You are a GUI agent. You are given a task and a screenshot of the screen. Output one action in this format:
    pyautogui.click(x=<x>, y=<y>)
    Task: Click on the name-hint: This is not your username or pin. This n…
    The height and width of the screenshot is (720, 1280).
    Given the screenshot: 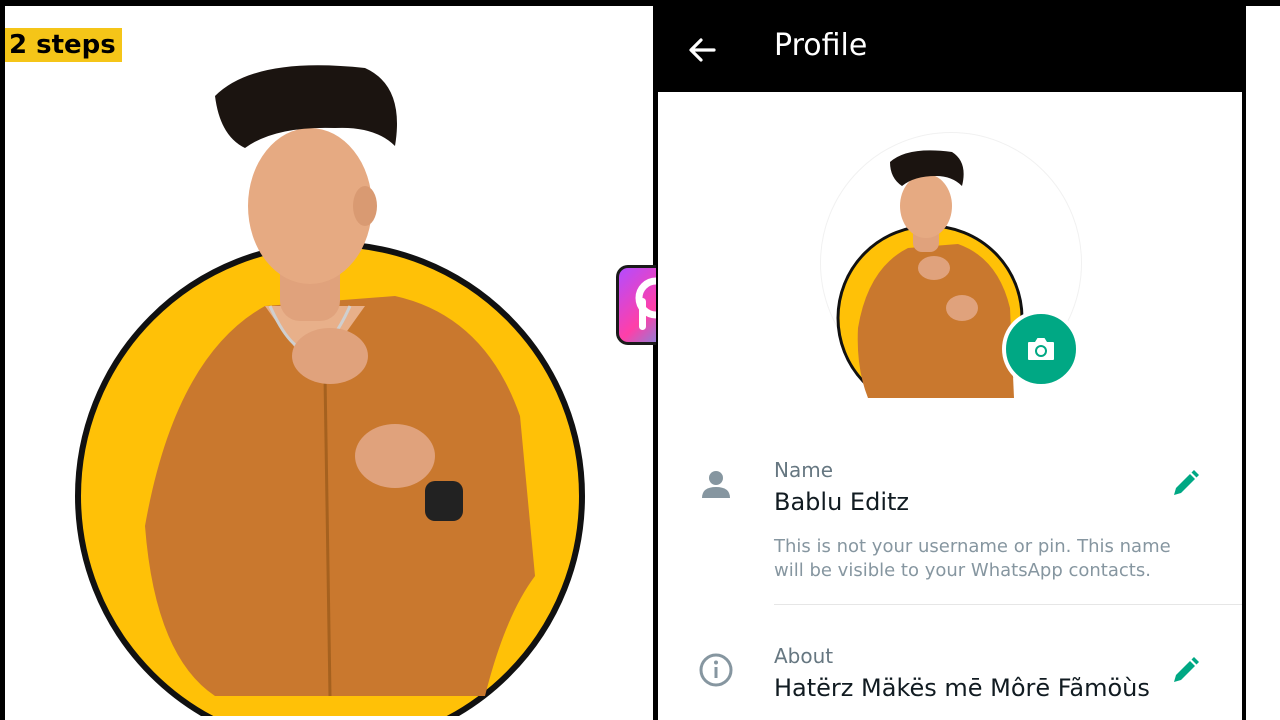 What is the action you would take?
    pyautogui.click(x=972, y=558)
    